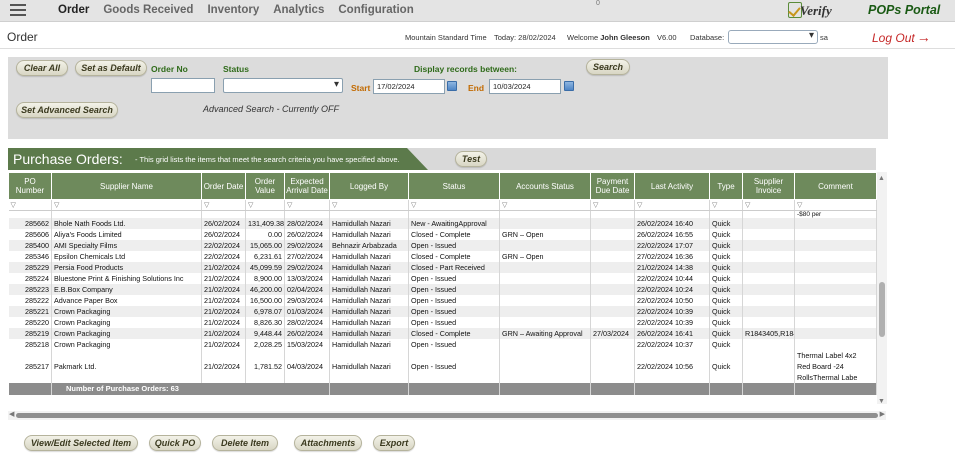  Describe the element at coordinates (183, 85) in the screenshot. I see `order-no-input` at that location.